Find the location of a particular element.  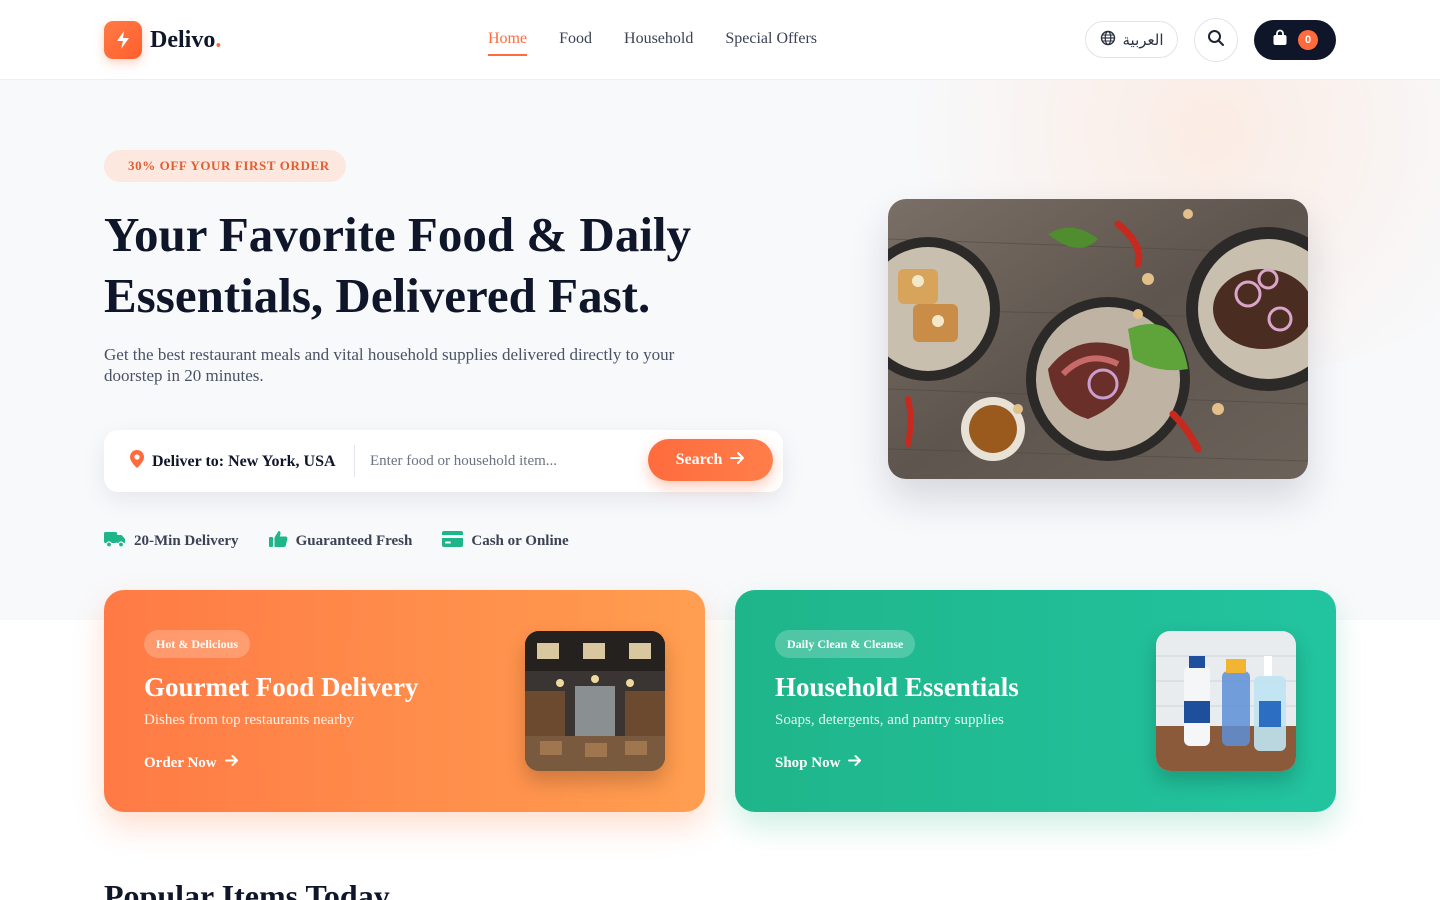

card-title: Gourmet Food Delivery is located at coordinates (281, 687).